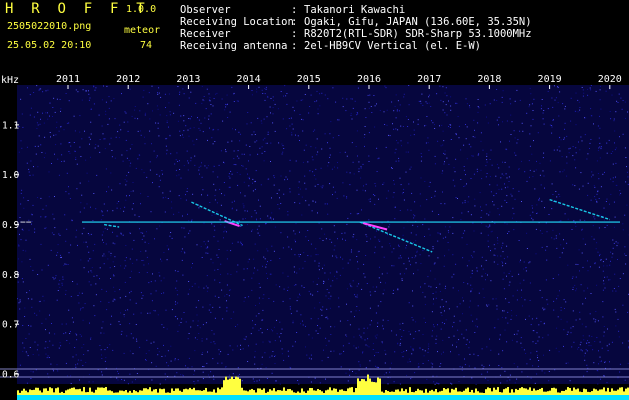 The image size is (629, 400). Describe the element at coordinates (355, 10) in the screenshot. I see `info-value-observer: Takanori Kawachi` at that location.